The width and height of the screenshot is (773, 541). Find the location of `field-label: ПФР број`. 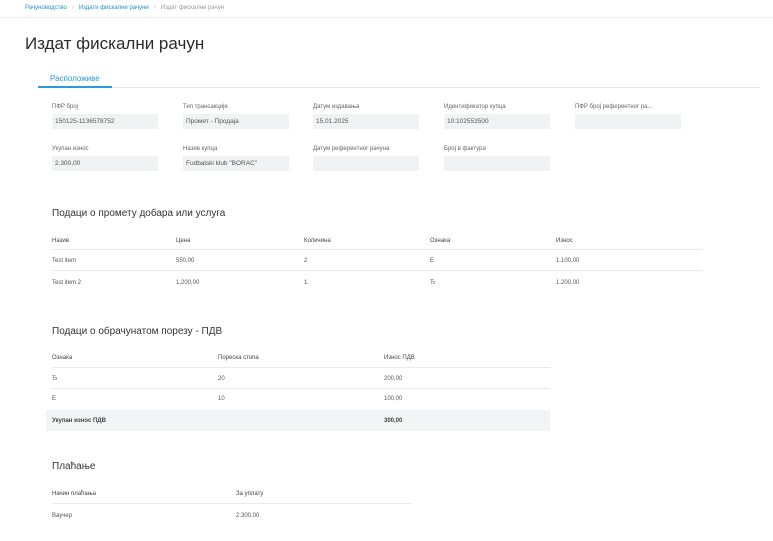

field-label: ПФР број is located at coordinates (65, 107).